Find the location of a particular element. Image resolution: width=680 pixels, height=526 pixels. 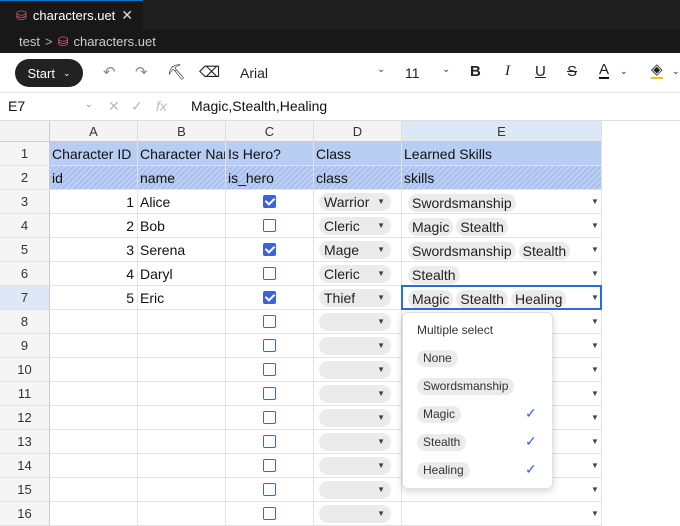

id-cell: 5 is located at coordinates (94, 298).